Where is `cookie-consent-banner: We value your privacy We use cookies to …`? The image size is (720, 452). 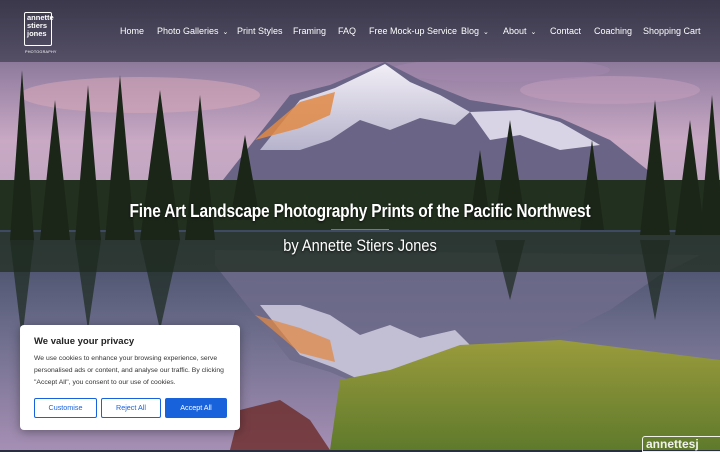
cookie-consent-banner: We value your privacy We use cookies to … is located at coordinates (130, 377).